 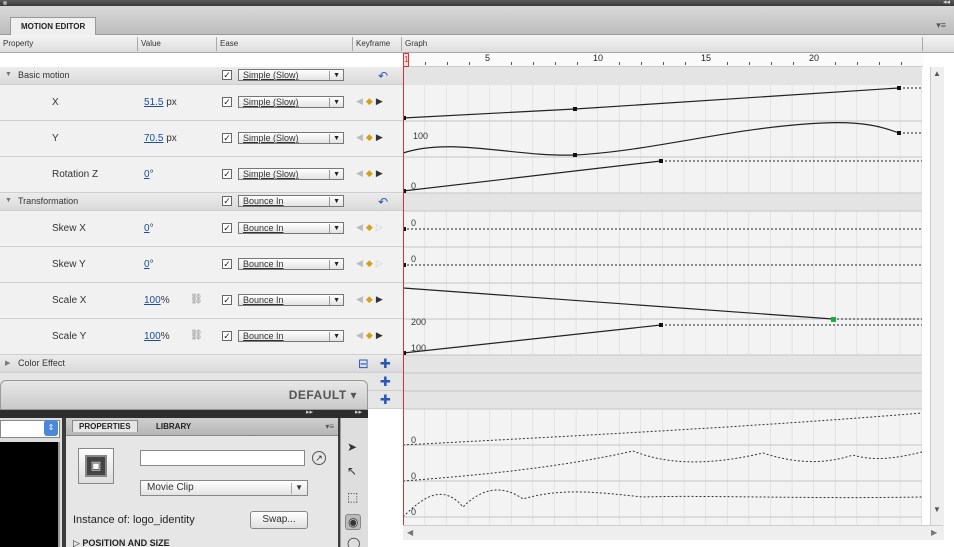 I want to click on selection-tool-icon: ➤, so click(x=352, y=447).